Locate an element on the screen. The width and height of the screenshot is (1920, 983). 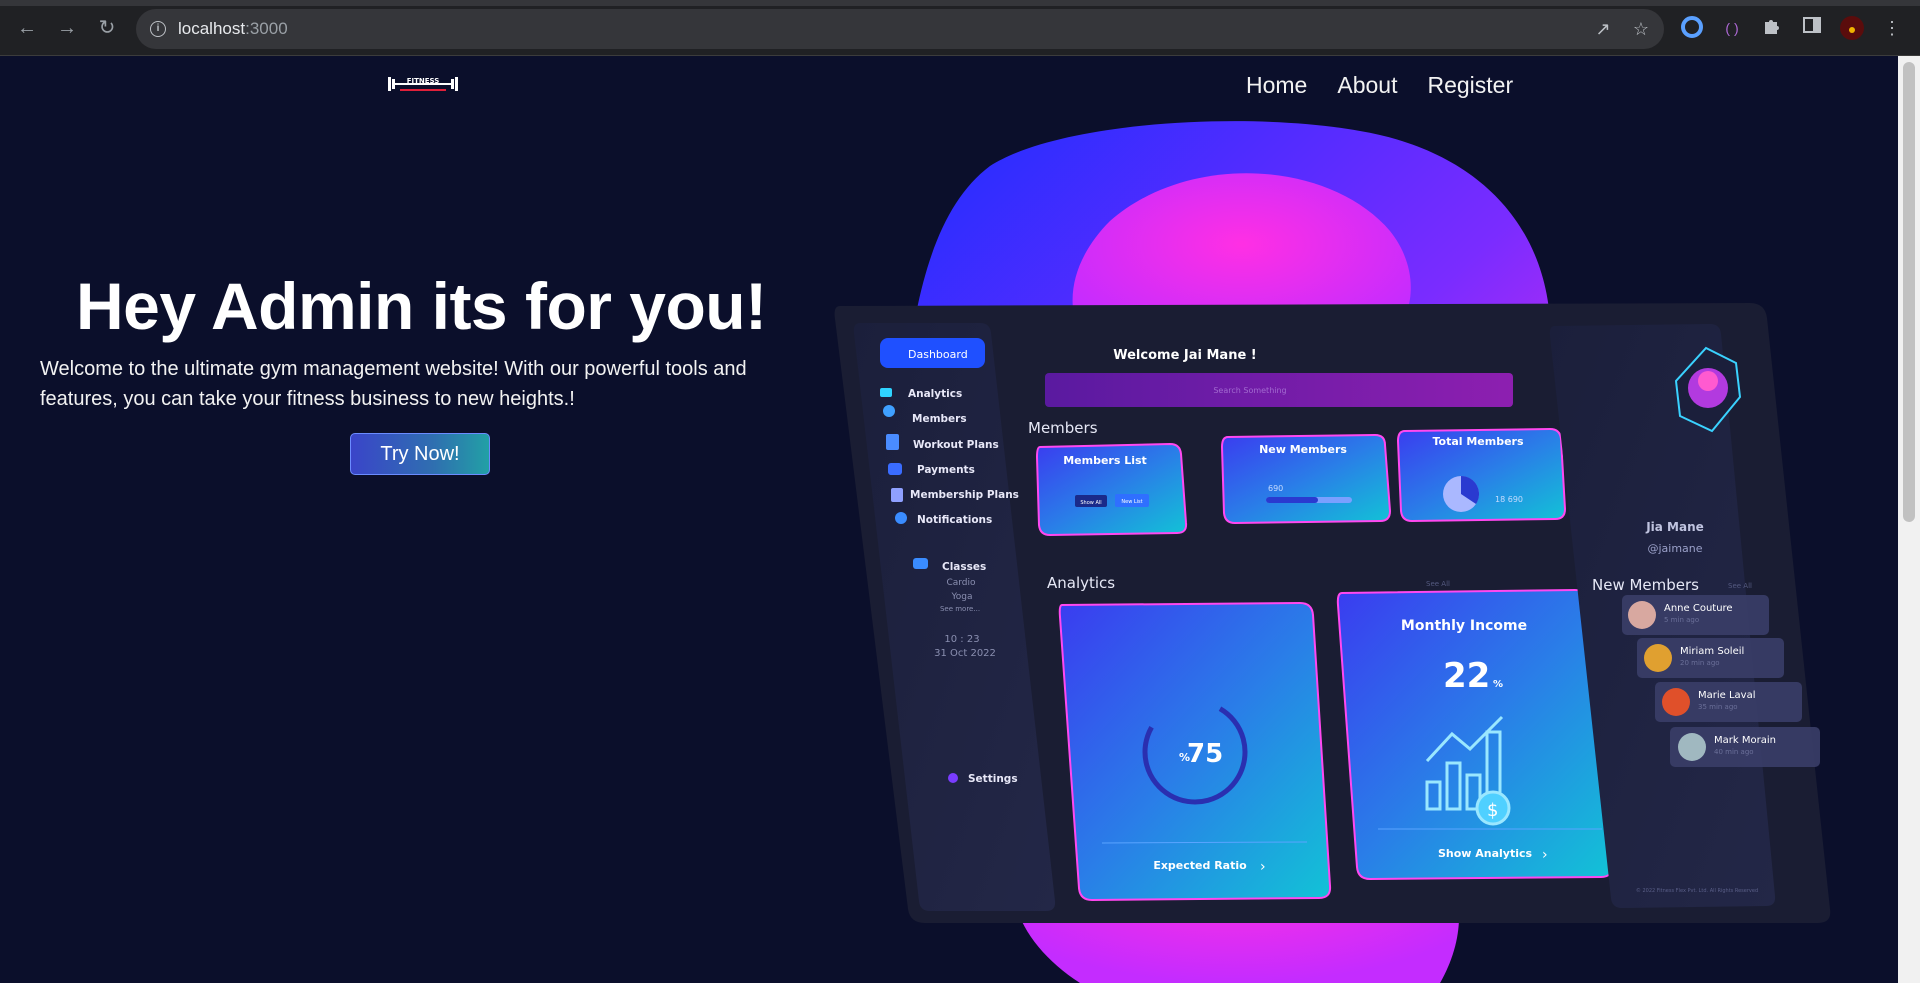
url-text: localhost:3000 is located at coordinates (233, 29).